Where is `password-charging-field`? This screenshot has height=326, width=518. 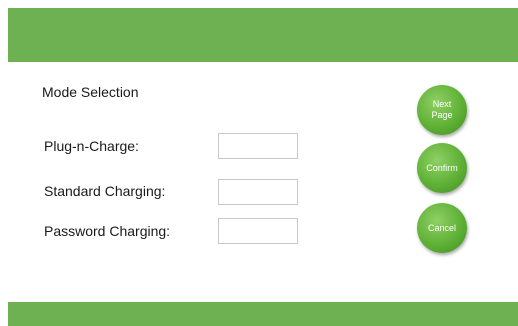 password-charging-field is located at coordinates (258, 231).